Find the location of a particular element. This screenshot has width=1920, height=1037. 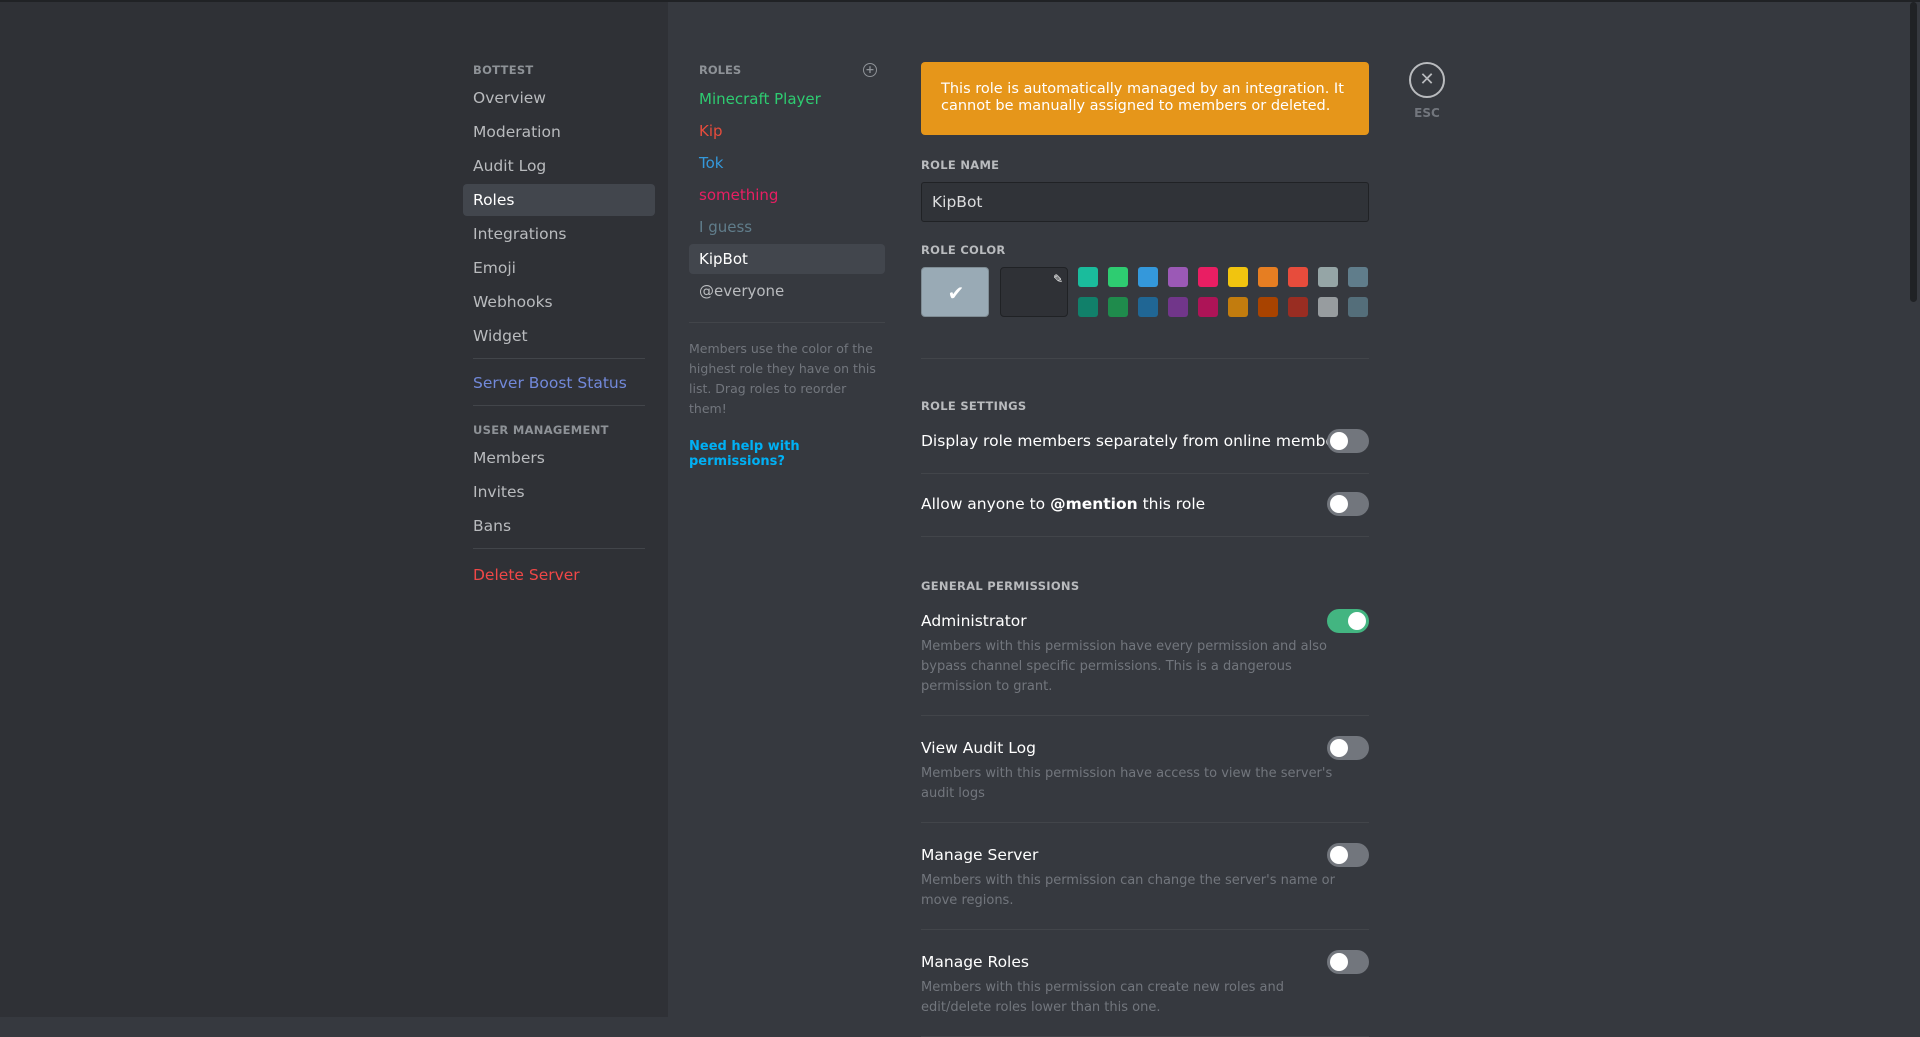

role-name-label: ROLE NAME is located at coordinates (960, 165).